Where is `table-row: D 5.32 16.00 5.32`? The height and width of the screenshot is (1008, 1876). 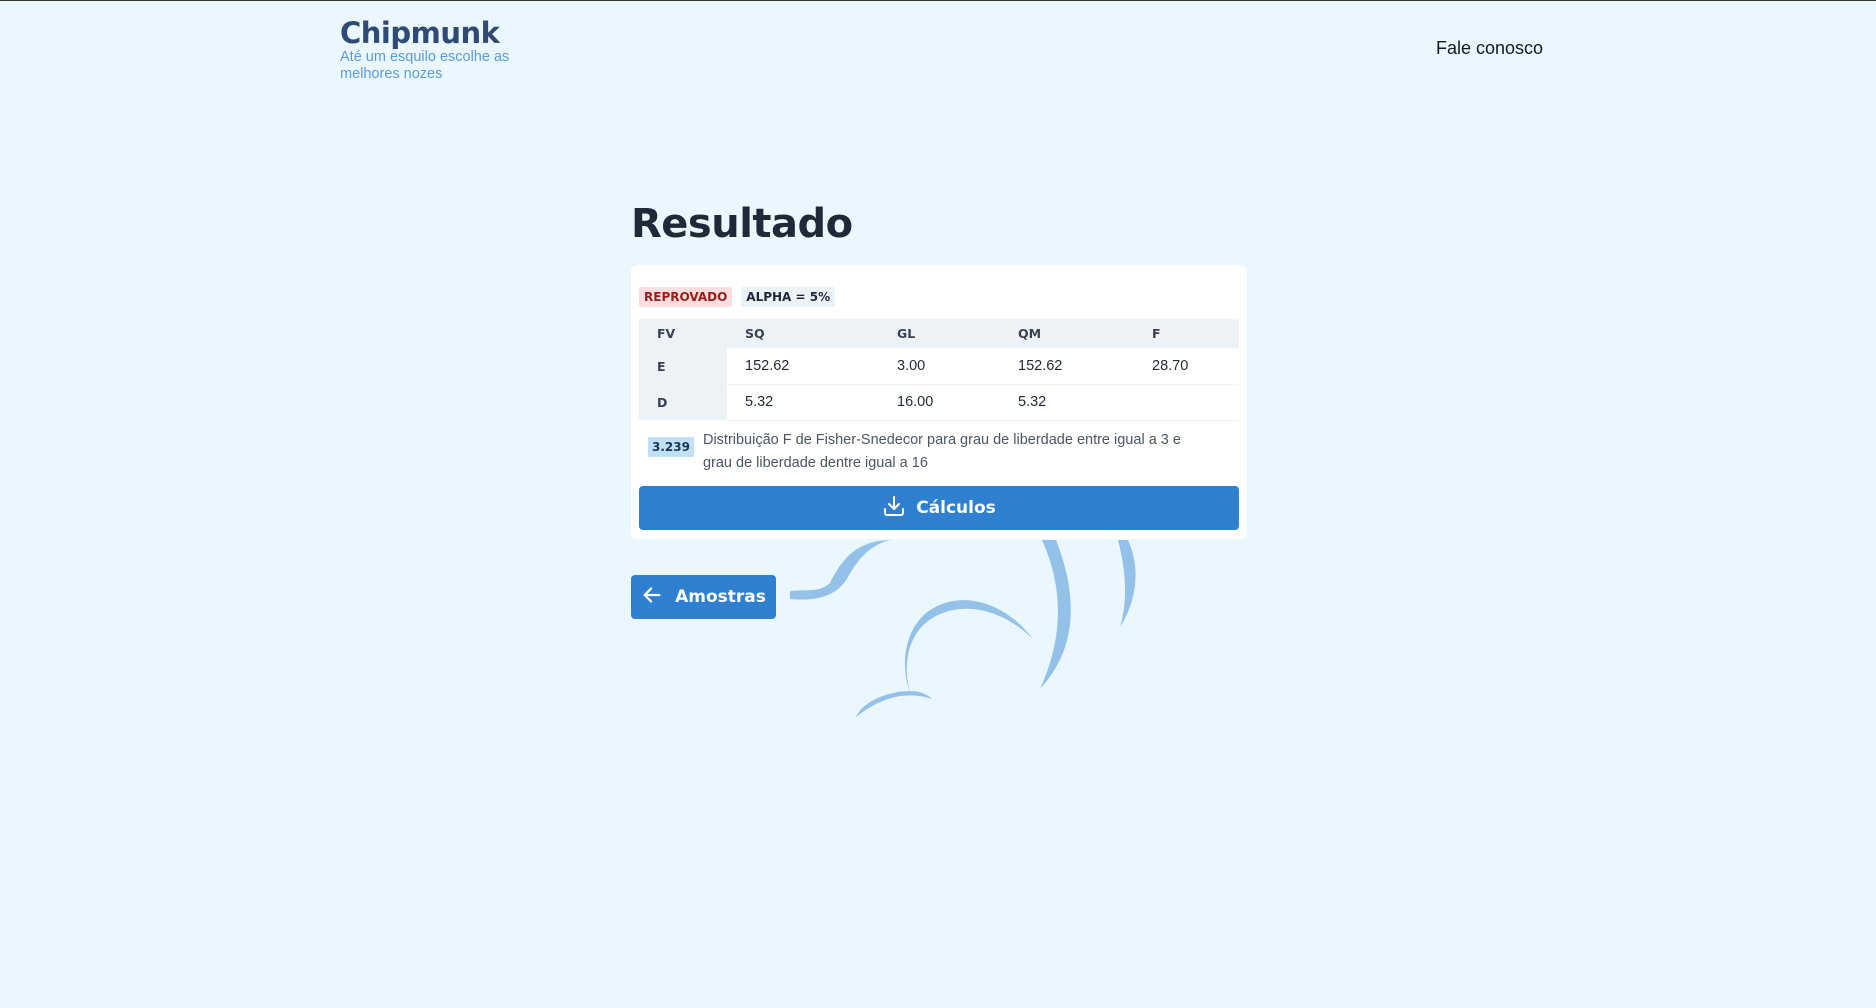 table-row: D 5.32 16.00 5.32 is located at coordinates (939, 402).